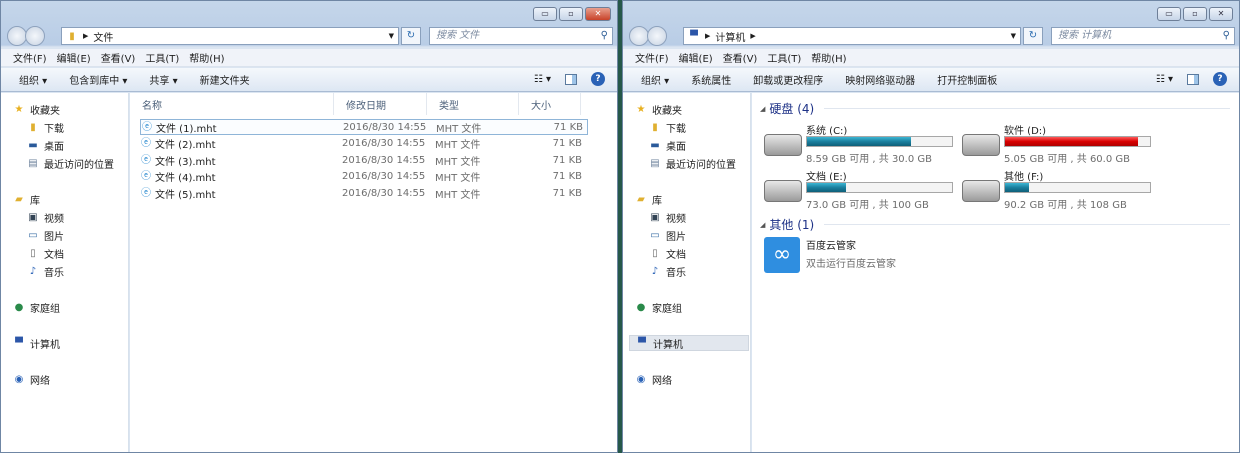  What do you see at coordinates (788, 79) in the screenshot?
I see `toolbar-button: 卸载或更改程序` at bounding box center [788, 79].